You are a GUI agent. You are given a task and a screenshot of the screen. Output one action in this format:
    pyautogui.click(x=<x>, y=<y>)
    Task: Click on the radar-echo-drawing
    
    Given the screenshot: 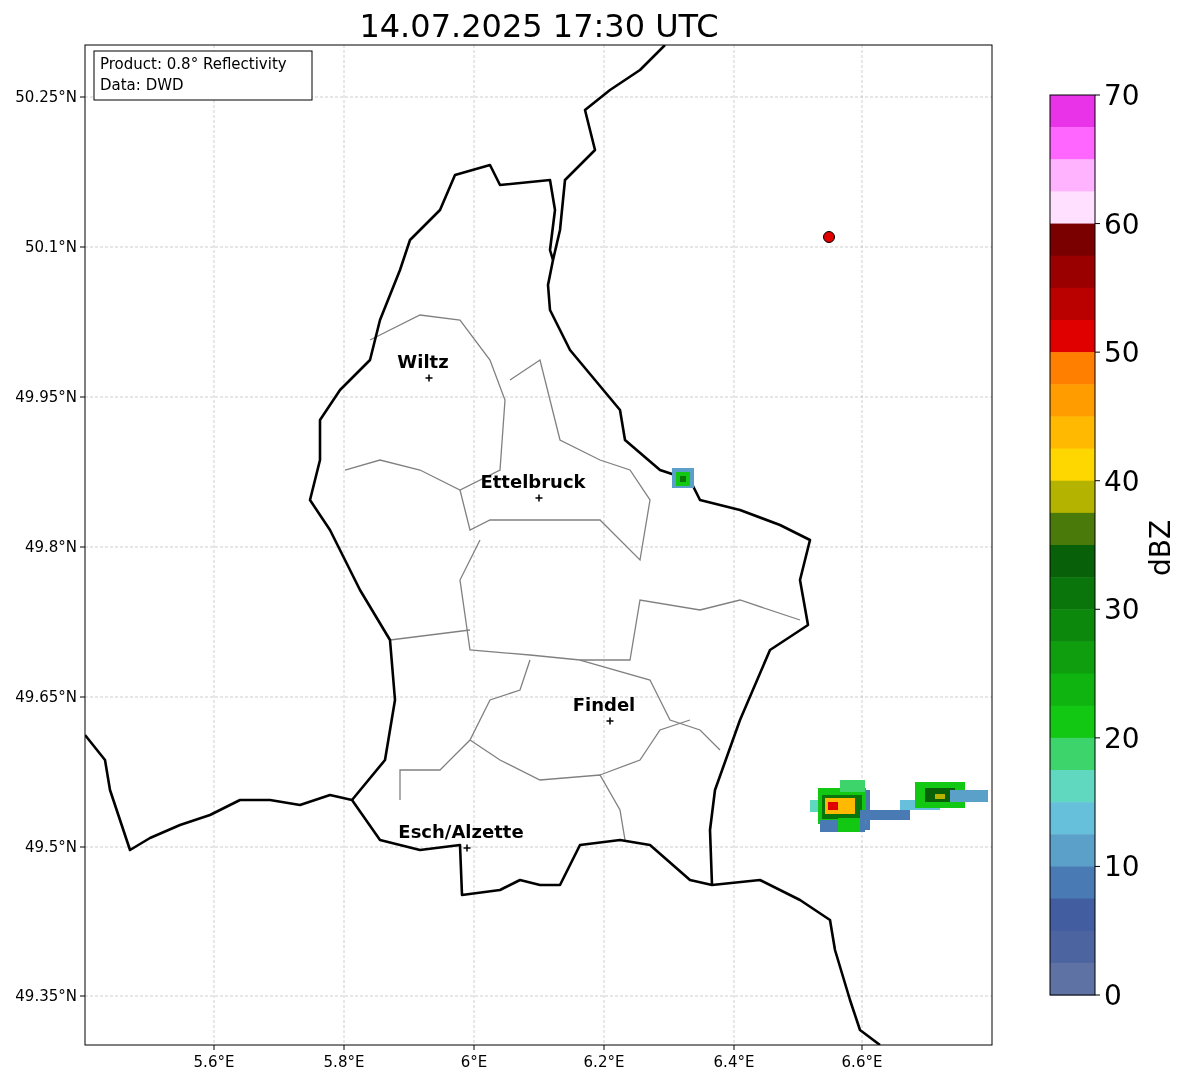 What is the action you would take?
    pyautogui.click(x=683, y=478)
    